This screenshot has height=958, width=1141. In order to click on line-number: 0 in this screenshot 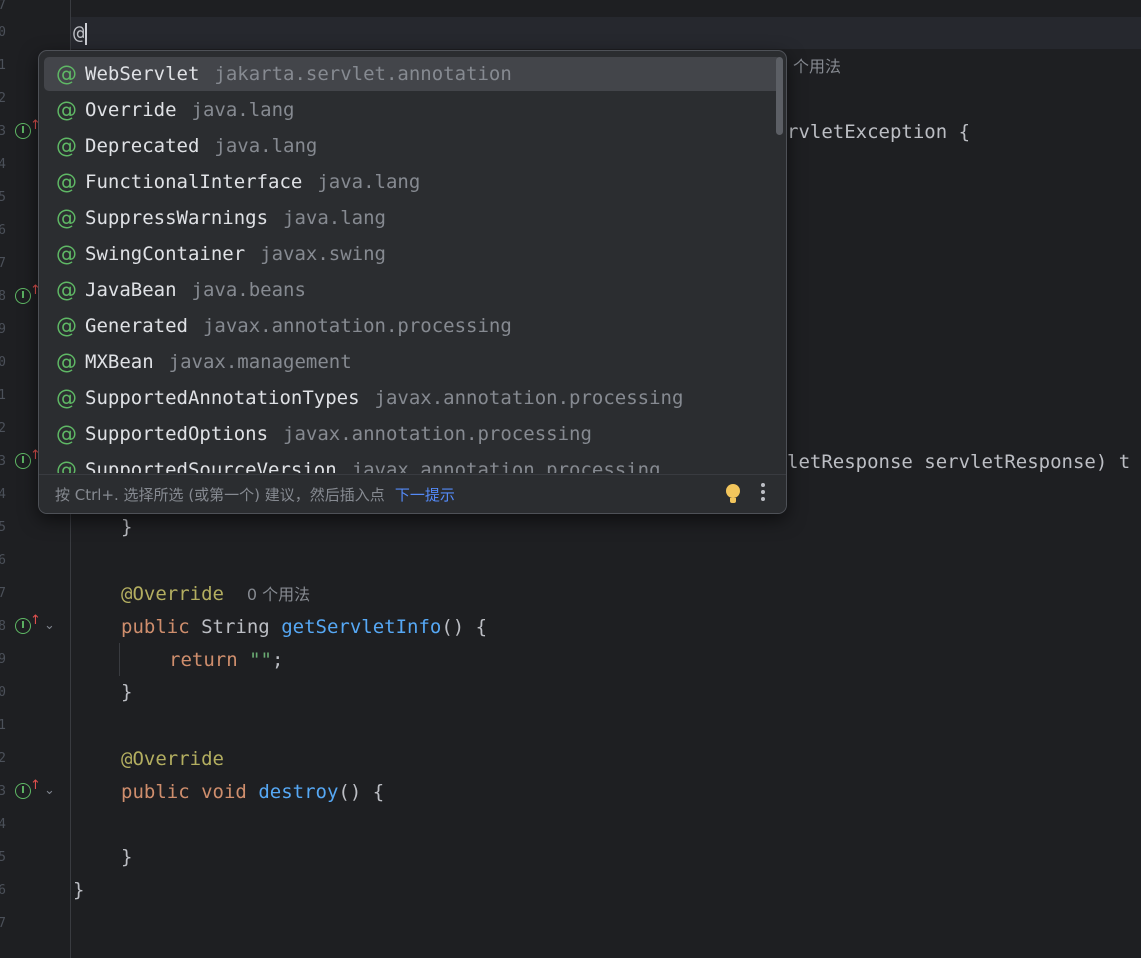, I will do `click(3, 32)`.